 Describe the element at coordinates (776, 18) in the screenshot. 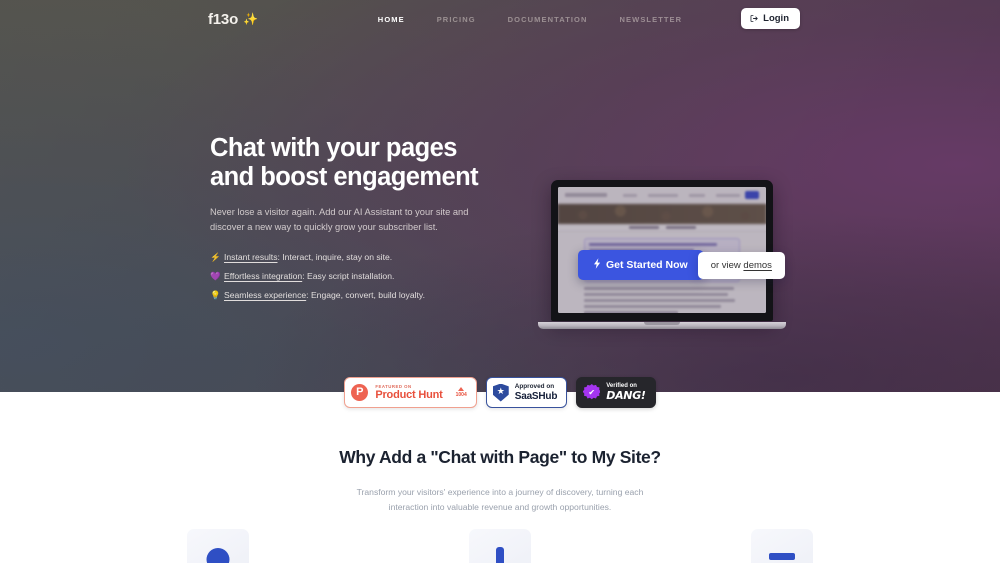

I see `login-button-label: Login` at that location.